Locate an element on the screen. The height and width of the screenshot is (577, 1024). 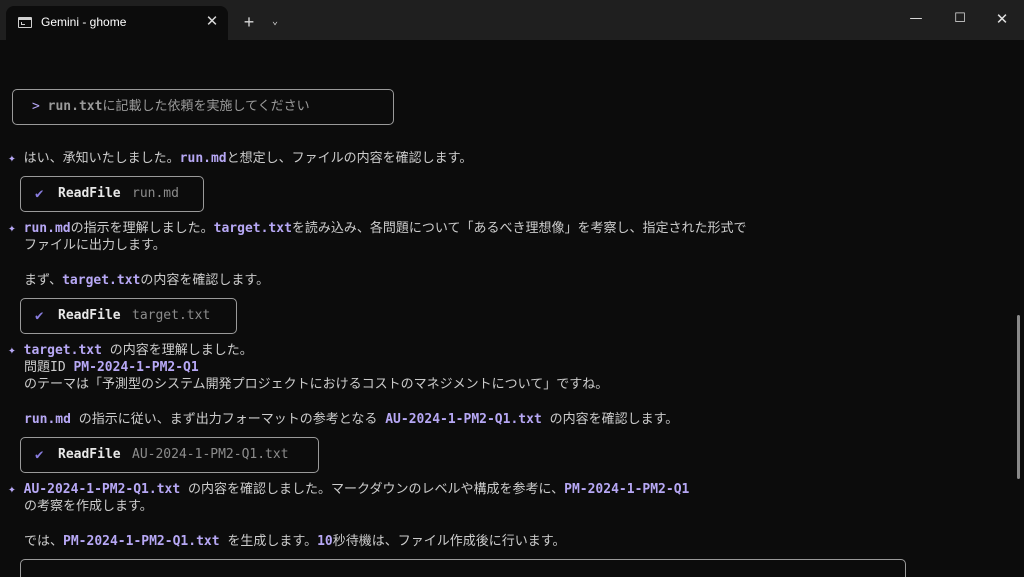
scrollbar-thumb is located at coordinates (1018, 397).